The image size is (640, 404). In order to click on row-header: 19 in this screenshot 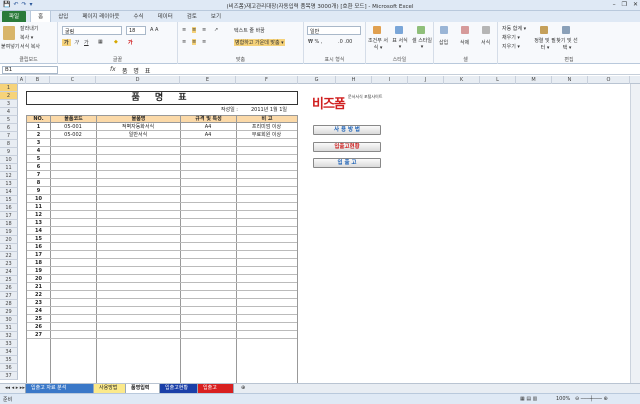, I will do `click(9, 232)`.